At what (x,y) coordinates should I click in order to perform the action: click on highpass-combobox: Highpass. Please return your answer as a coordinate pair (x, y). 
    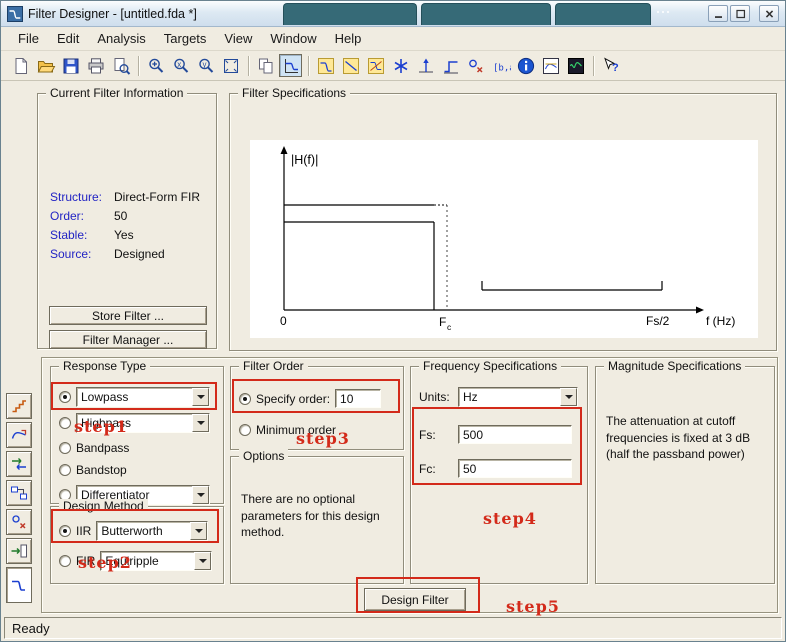
    Looking at the image, I should click on (143, 423).